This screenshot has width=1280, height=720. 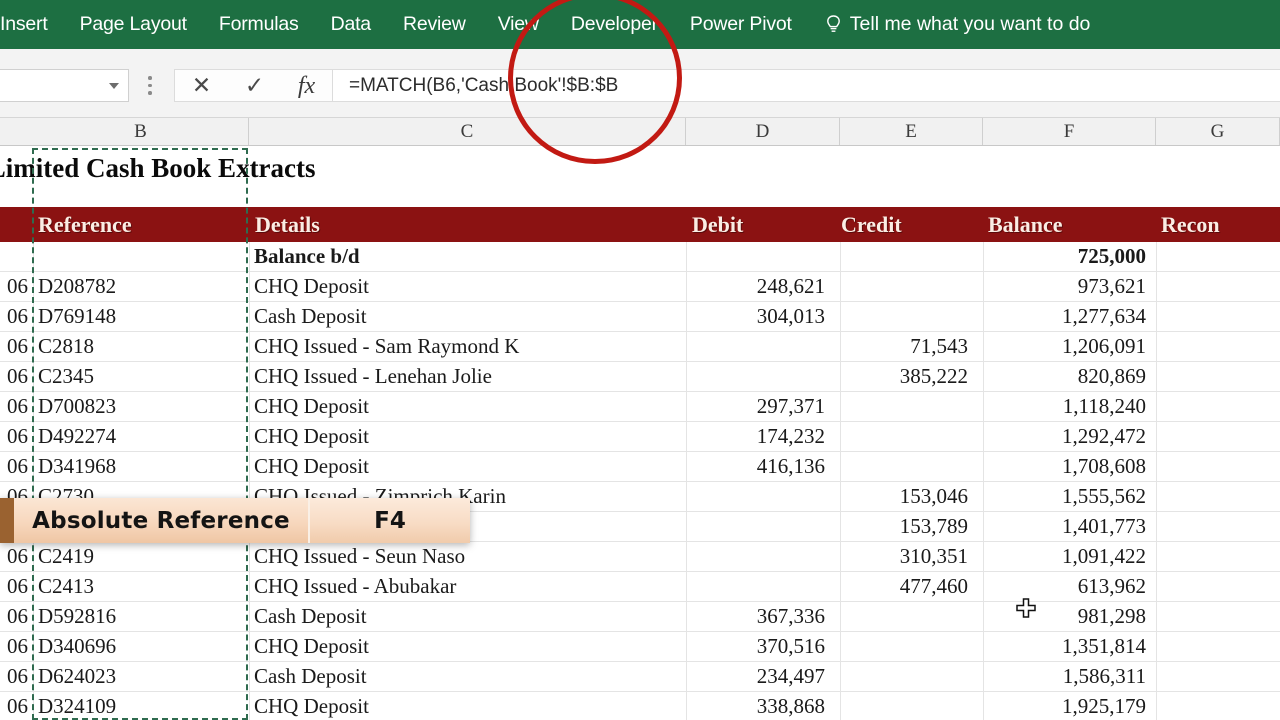 What do you see at coordinates (1068, 616) in the screenshot?
I see `cell-balance: 981,298` at bounding box center [1068, 616].